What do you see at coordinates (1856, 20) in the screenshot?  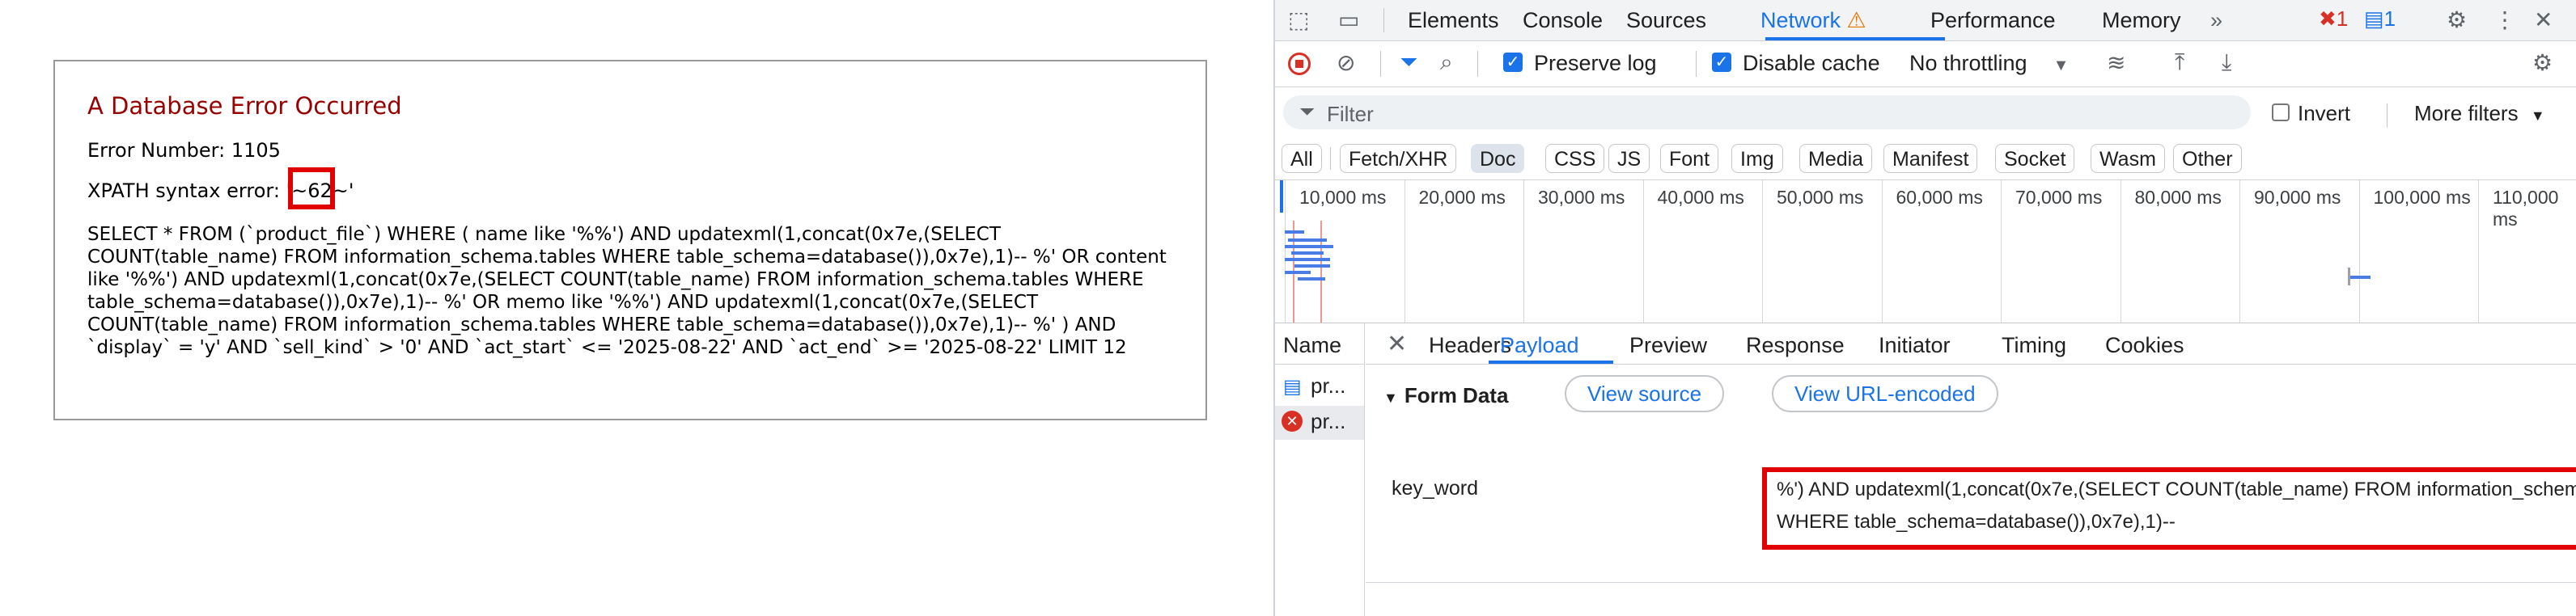 I see `warning-triangle-icon: ⚠` at bounding box center [1856, 20].